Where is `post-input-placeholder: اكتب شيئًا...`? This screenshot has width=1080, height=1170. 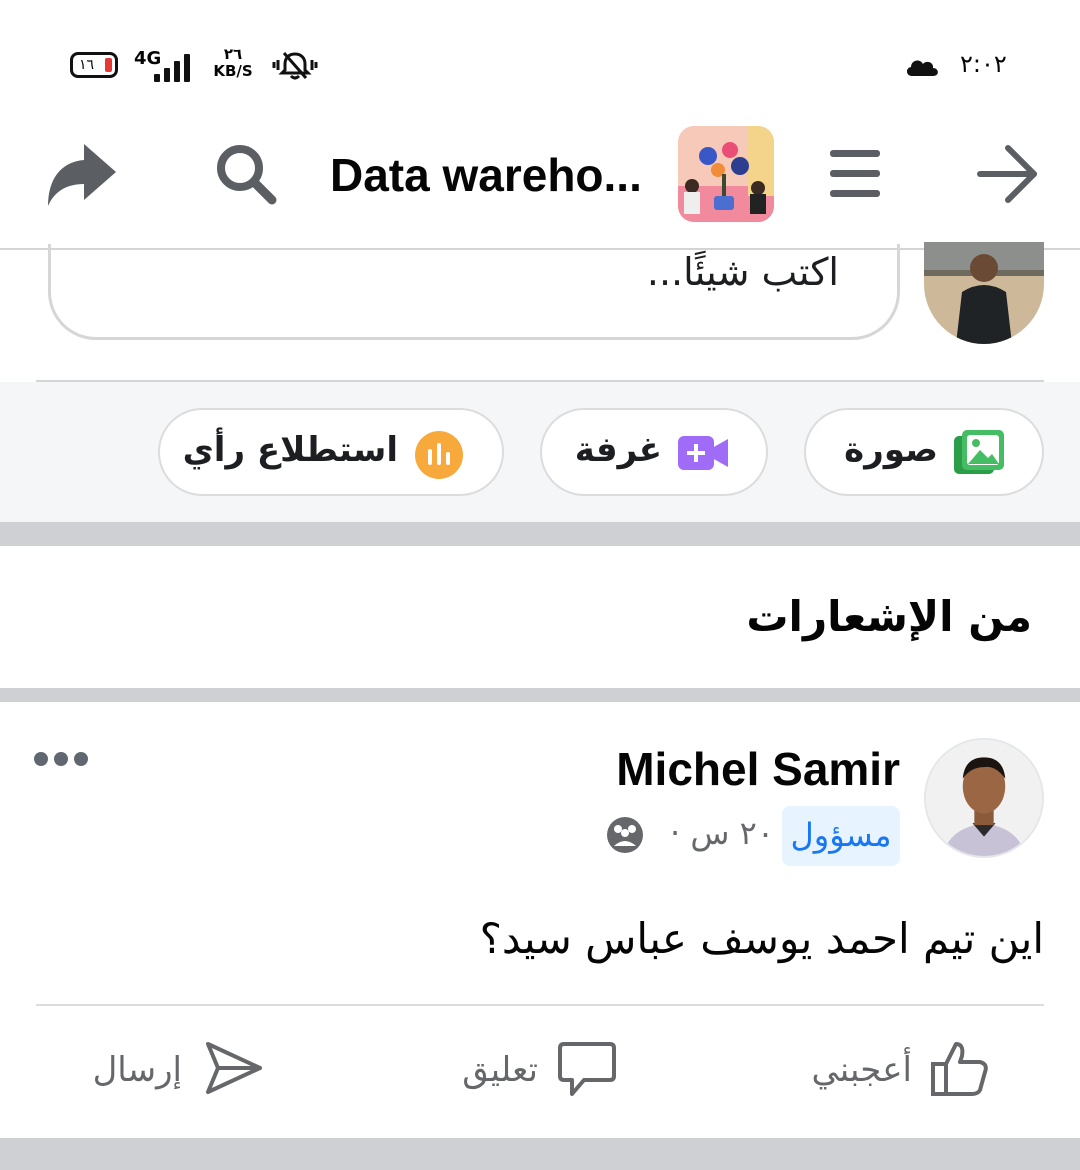 post-input-placeholder: اكتب شيئًا... is located at coordinates (742, 272).